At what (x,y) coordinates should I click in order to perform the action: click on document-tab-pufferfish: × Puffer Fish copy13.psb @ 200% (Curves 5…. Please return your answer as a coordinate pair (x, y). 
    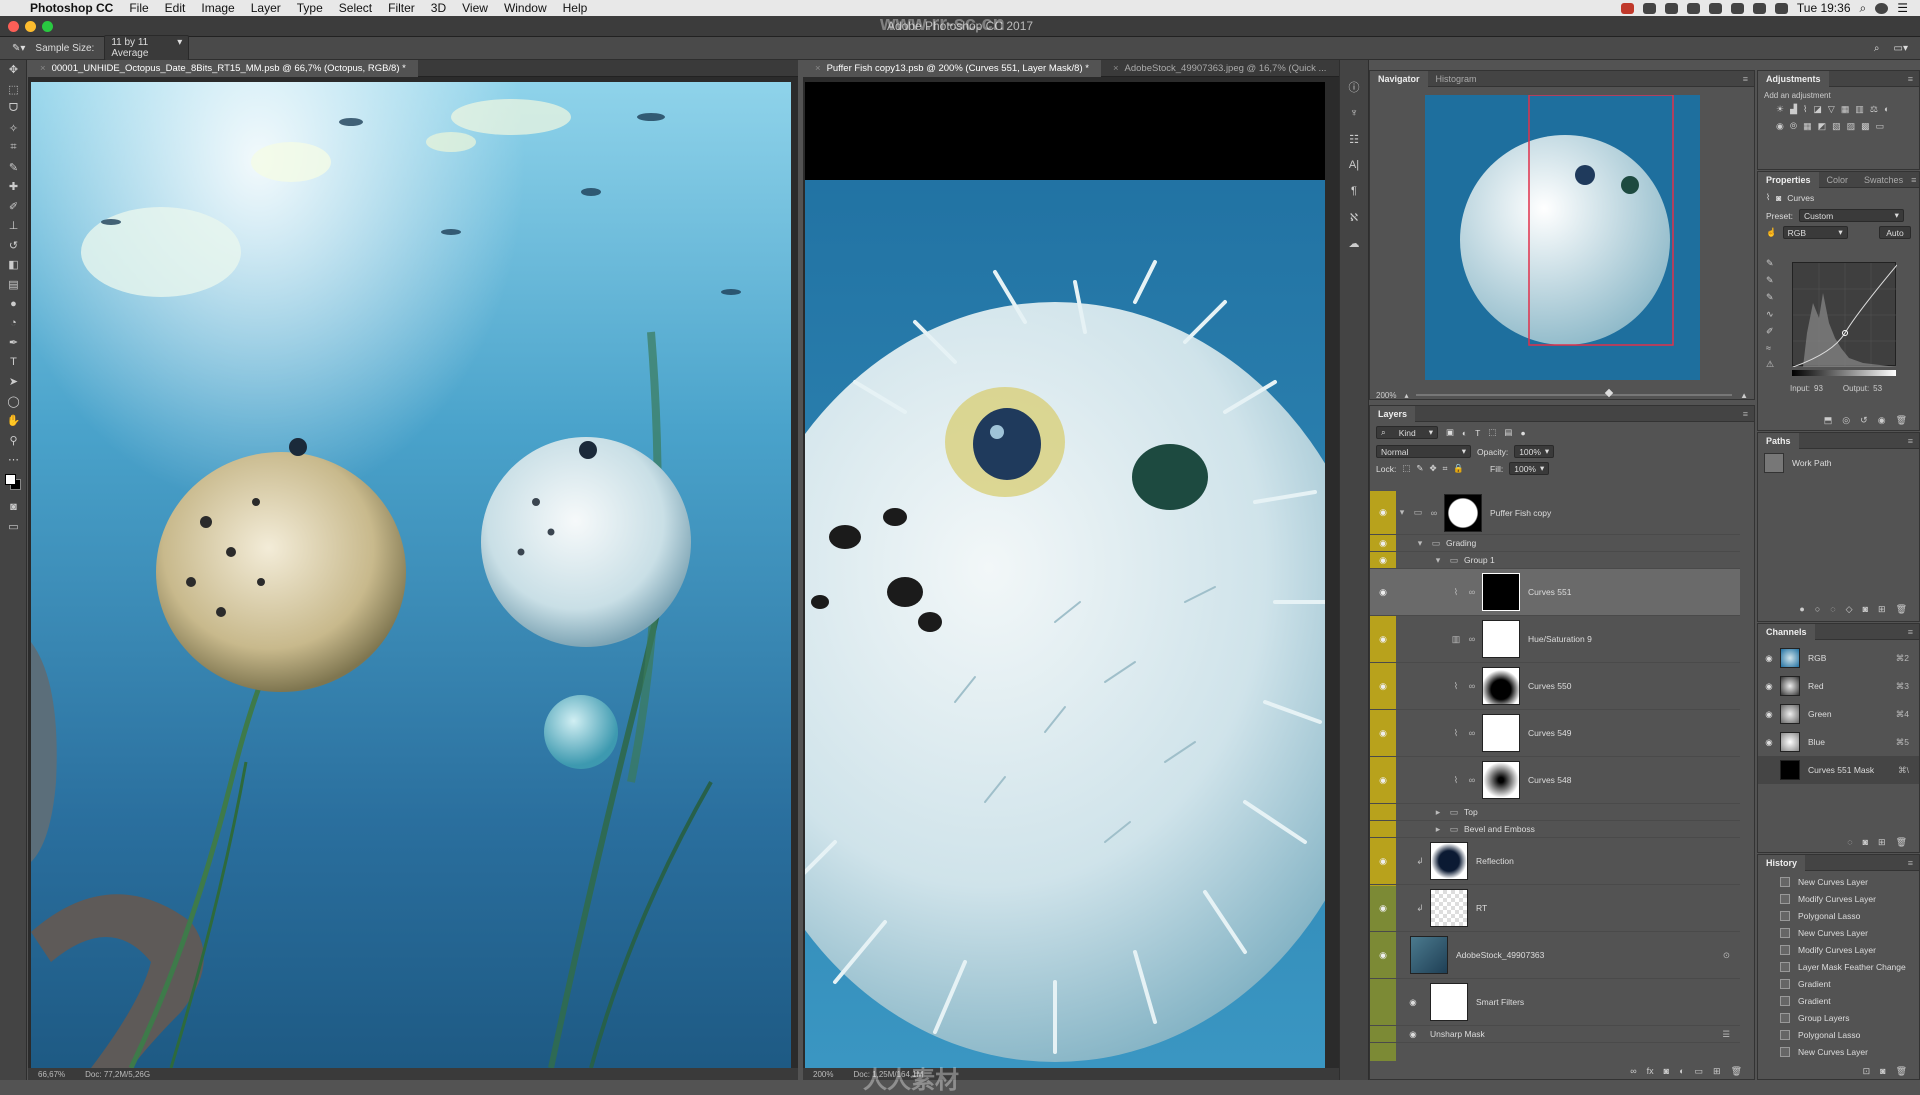
    Looking at the image, I should click on (952, 68).